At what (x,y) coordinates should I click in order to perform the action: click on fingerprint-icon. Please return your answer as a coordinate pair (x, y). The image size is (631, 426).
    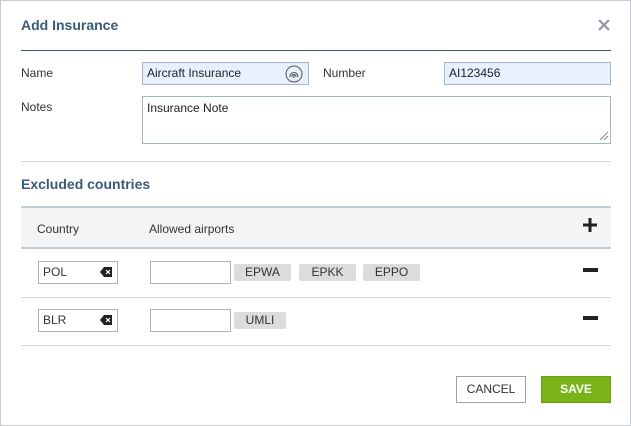
    Looking at the image, I should click on (294, 74).